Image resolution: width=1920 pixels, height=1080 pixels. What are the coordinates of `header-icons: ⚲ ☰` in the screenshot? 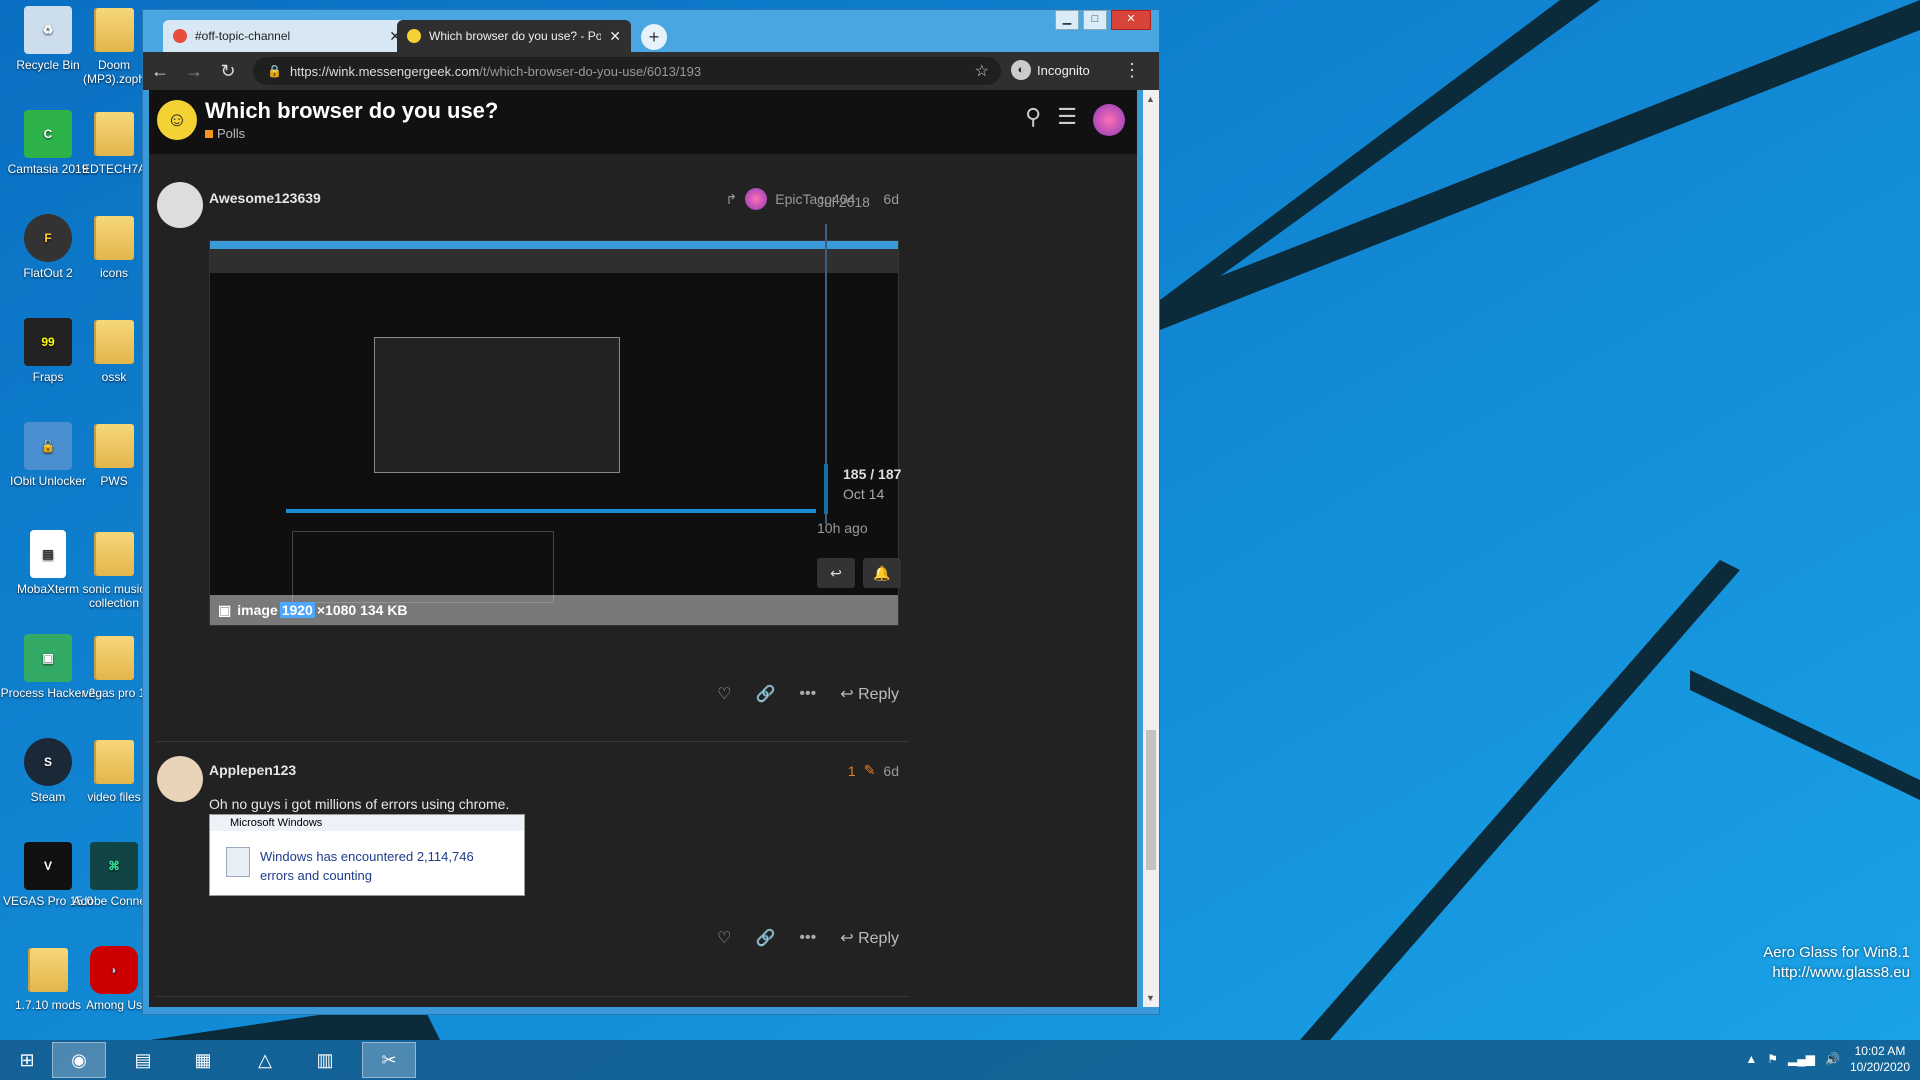 It's located at (1075, 120).